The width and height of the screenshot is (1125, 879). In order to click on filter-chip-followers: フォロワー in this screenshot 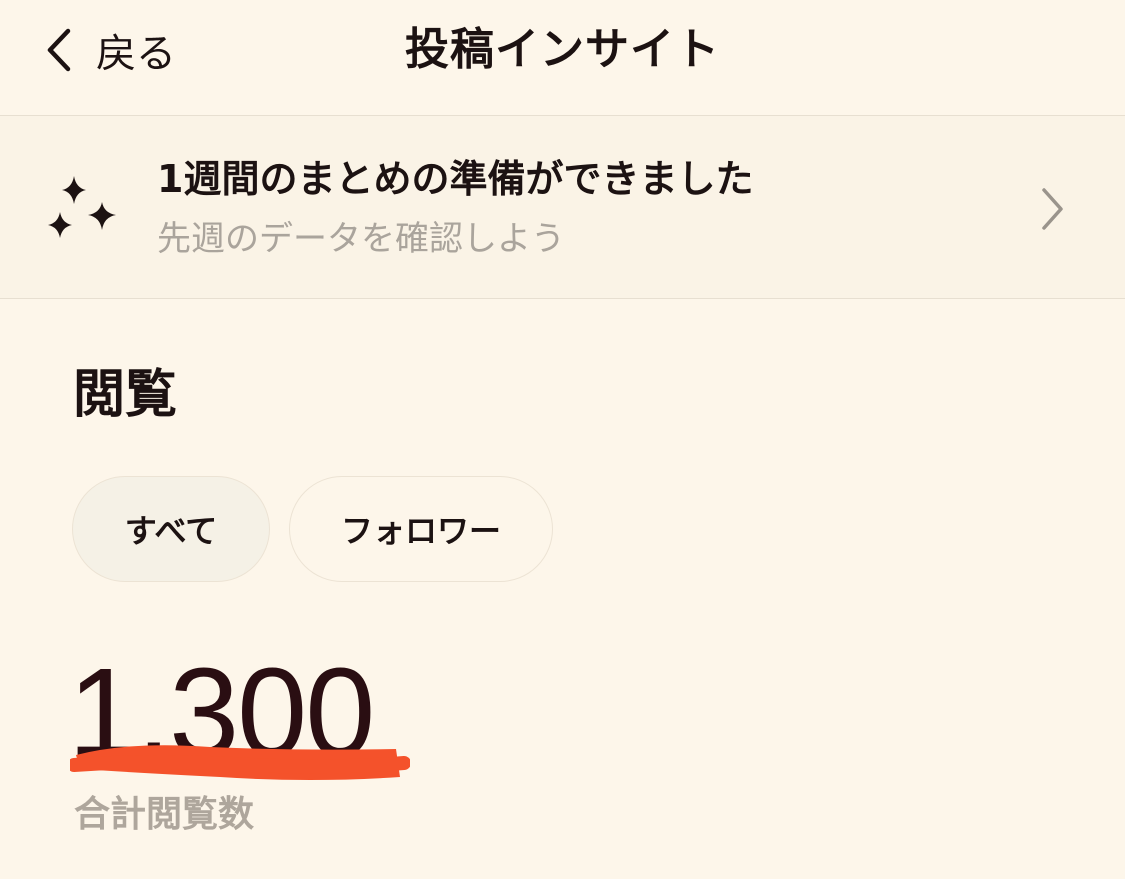, I will do `click(421, 529)`.